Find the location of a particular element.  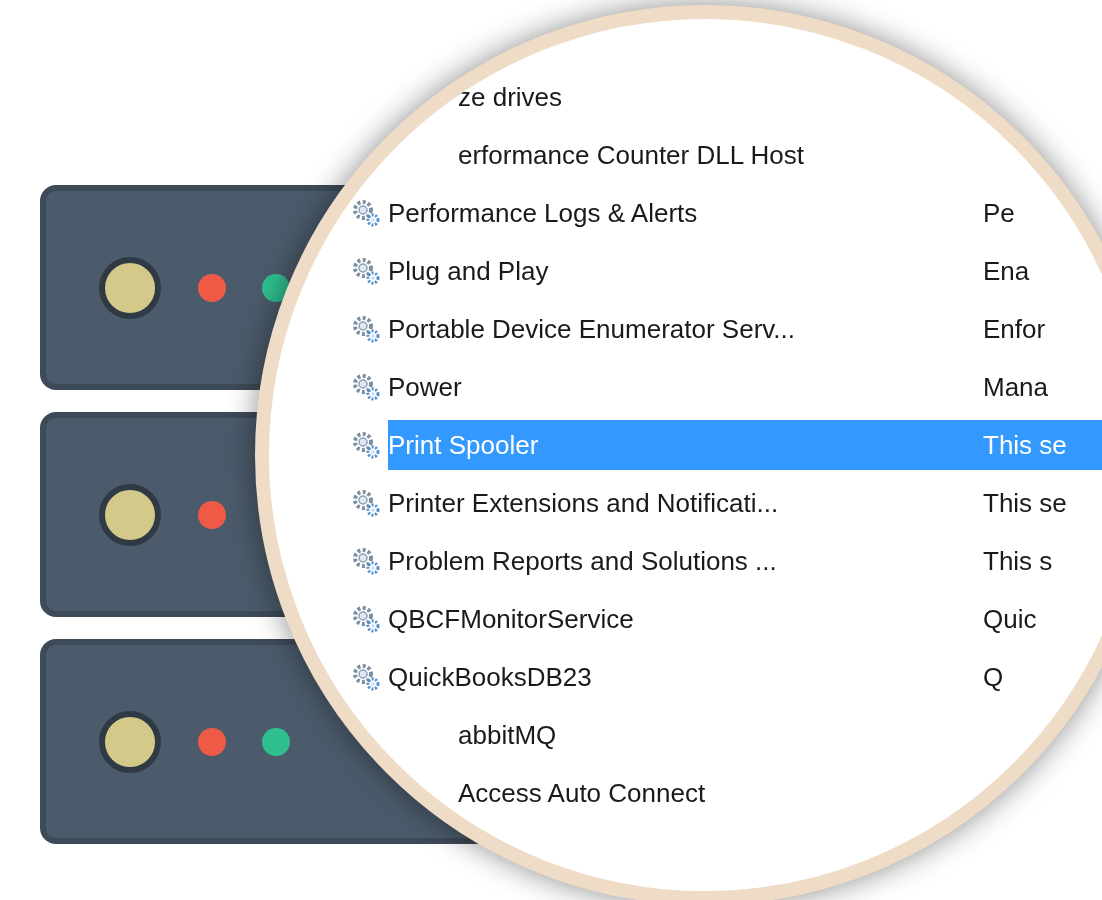

service-name: QuickBooksDB23 is located at coordinates (490, 677).